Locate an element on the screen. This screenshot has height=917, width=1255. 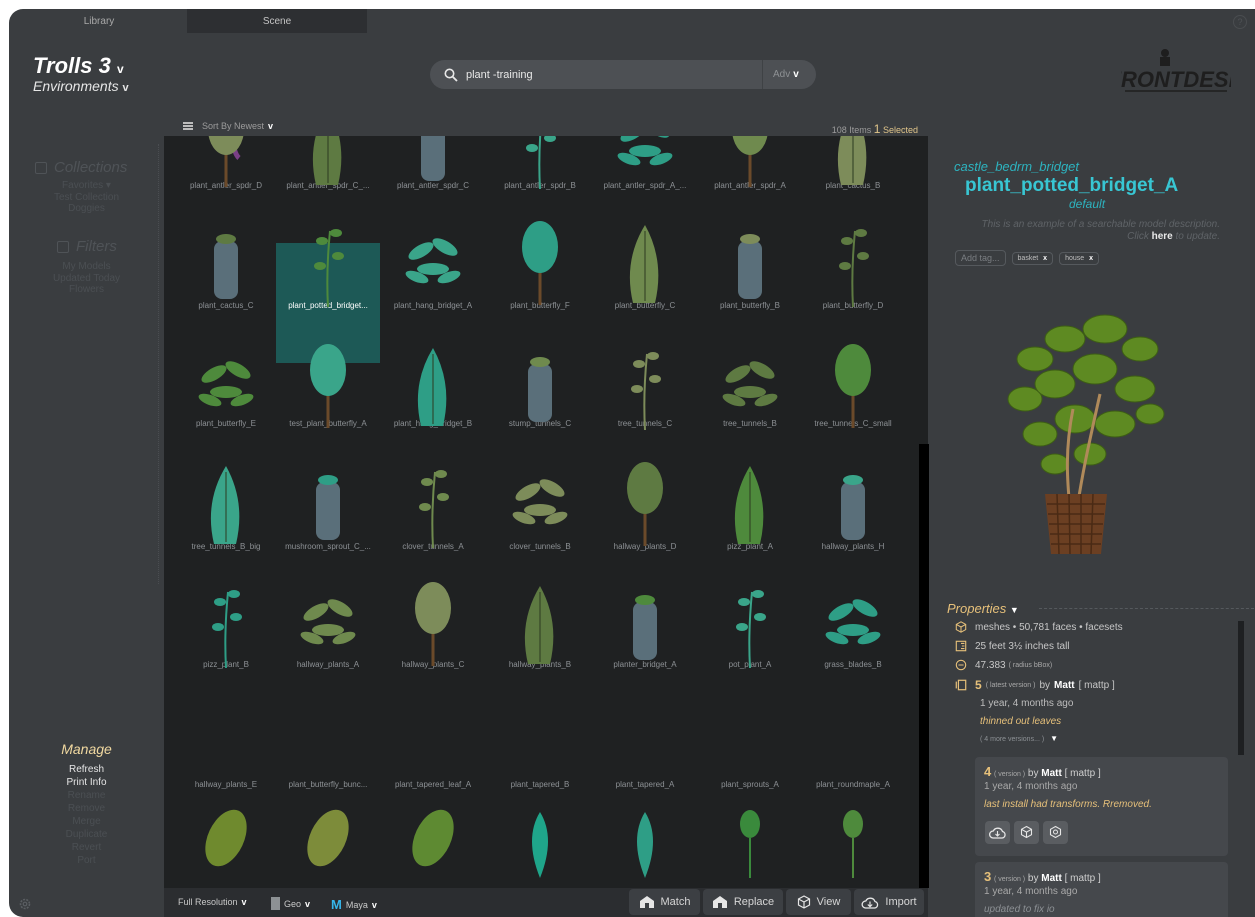
meshes-value: meshes • 50,781 faces • facesets is located at coordinates (1049, 627).